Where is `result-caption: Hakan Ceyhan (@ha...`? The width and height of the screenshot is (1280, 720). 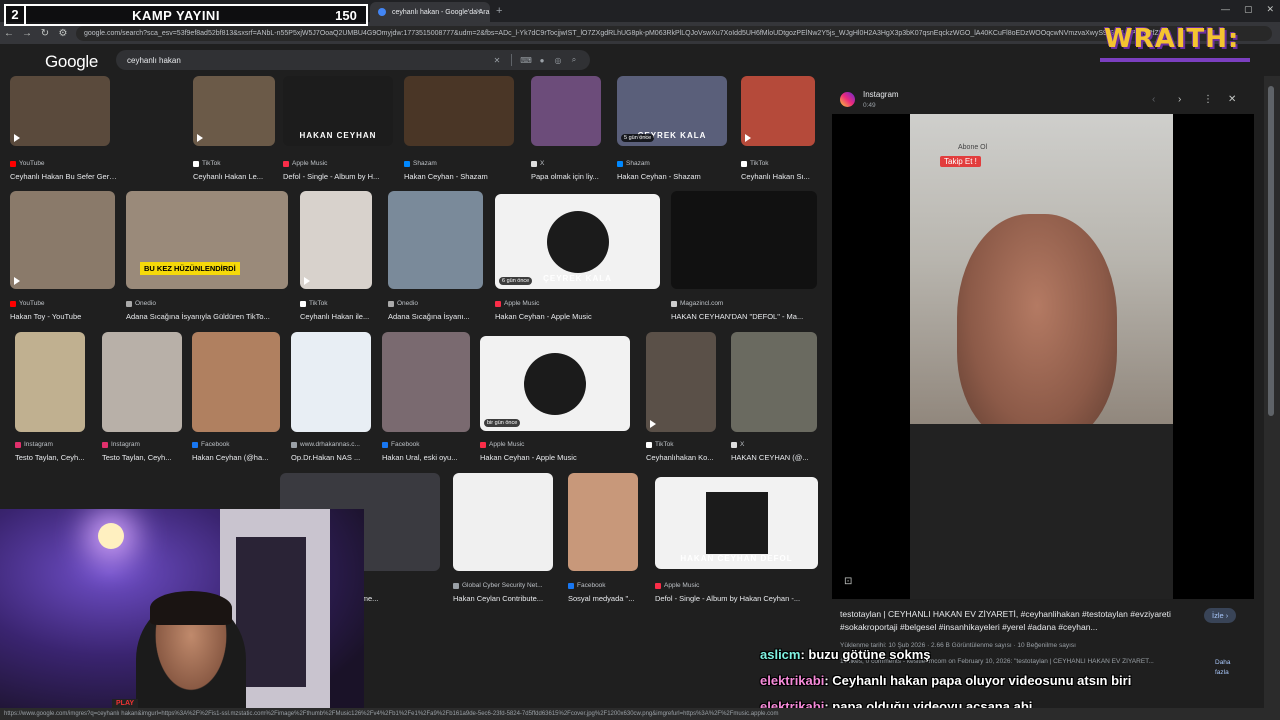 result-caption: Hakan Ceyhan (@ha... is located at coordinates (247, 457).